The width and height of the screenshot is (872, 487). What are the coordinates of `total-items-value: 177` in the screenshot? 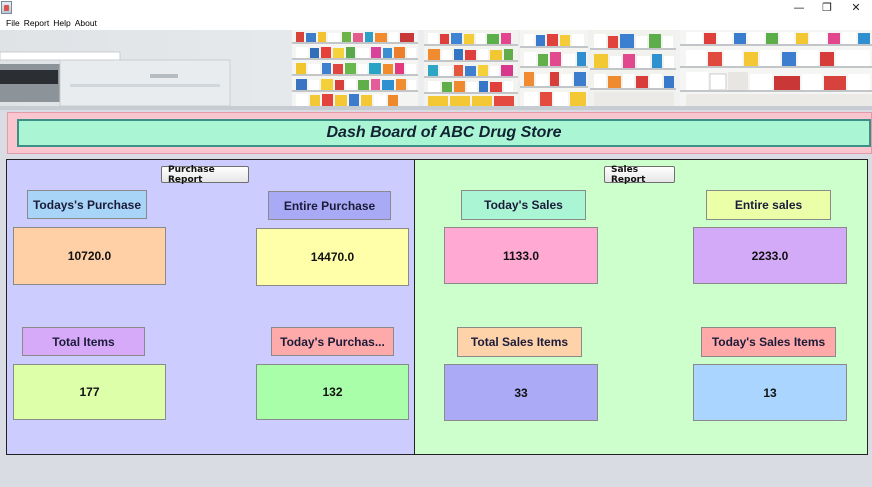 It's located at (89, 392).